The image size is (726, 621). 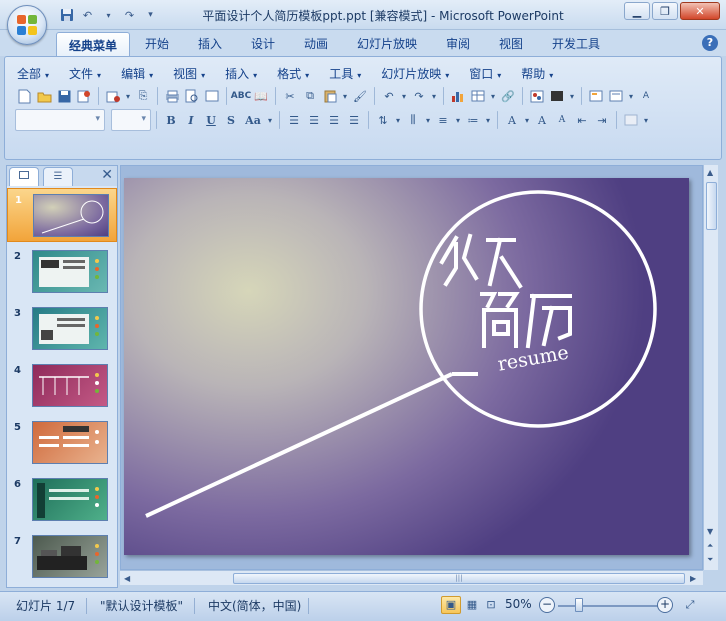 I want to click on tab-classic-menu: 经典菜单, so click(x=93, y=44).